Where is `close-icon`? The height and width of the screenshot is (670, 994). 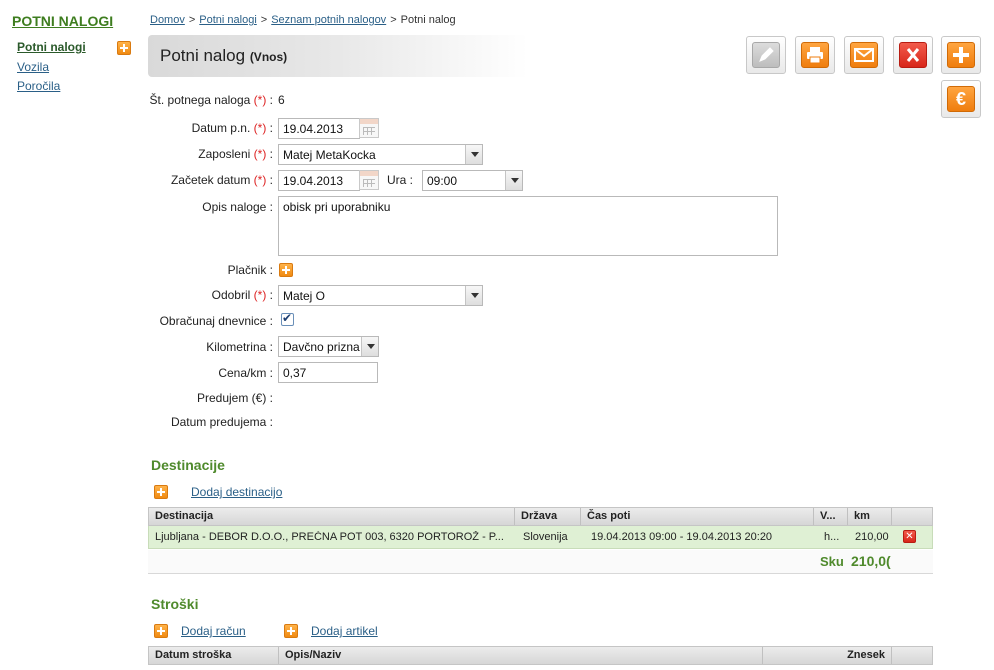
close-icon is located at coordinates (913, 55).